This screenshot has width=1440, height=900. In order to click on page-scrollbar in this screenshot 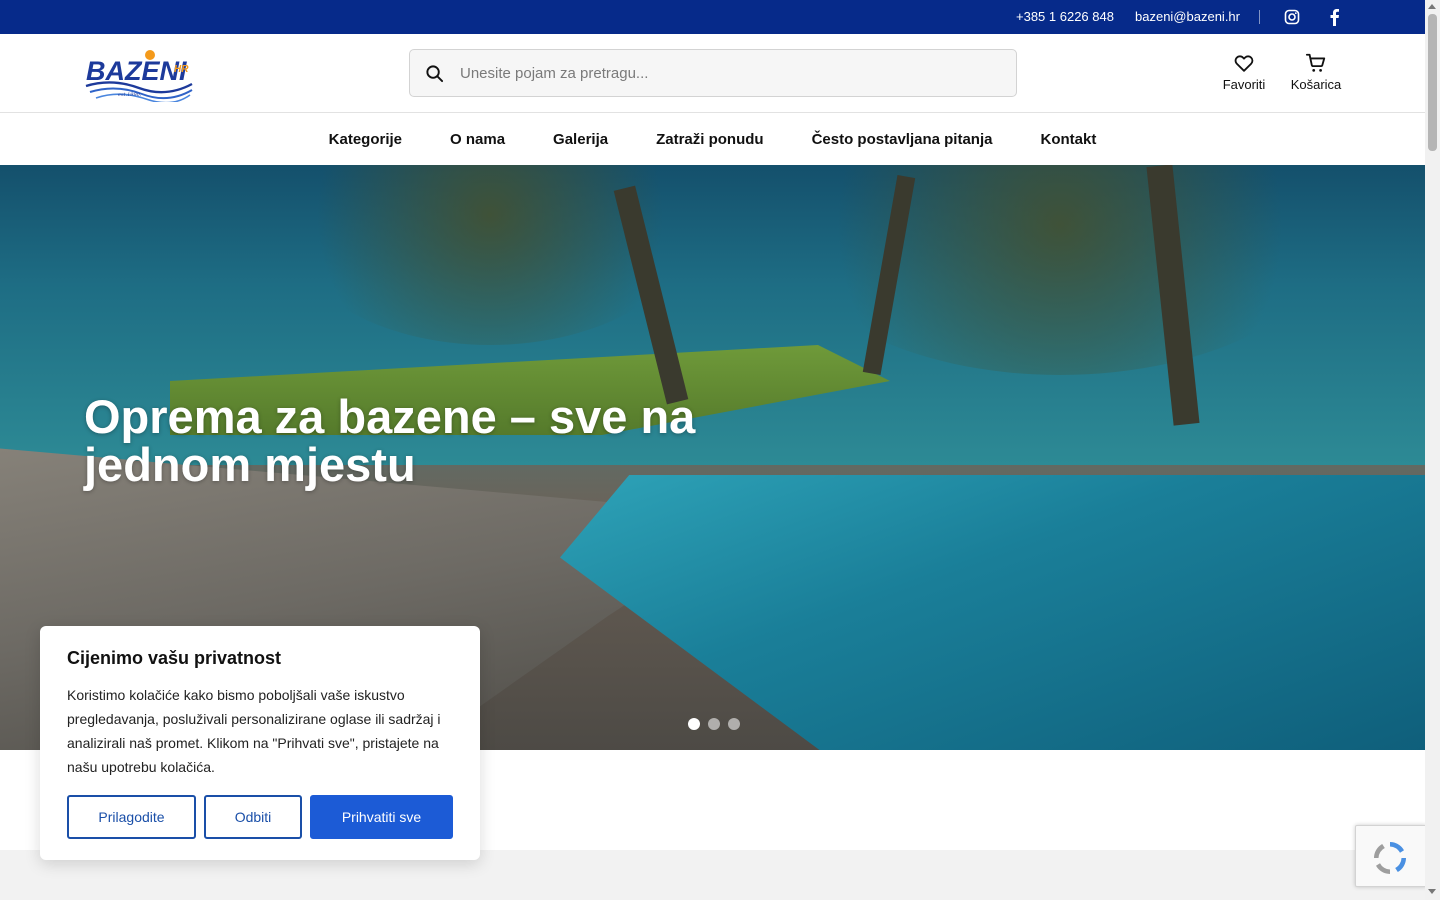, I will do `click(1432, 450)`.